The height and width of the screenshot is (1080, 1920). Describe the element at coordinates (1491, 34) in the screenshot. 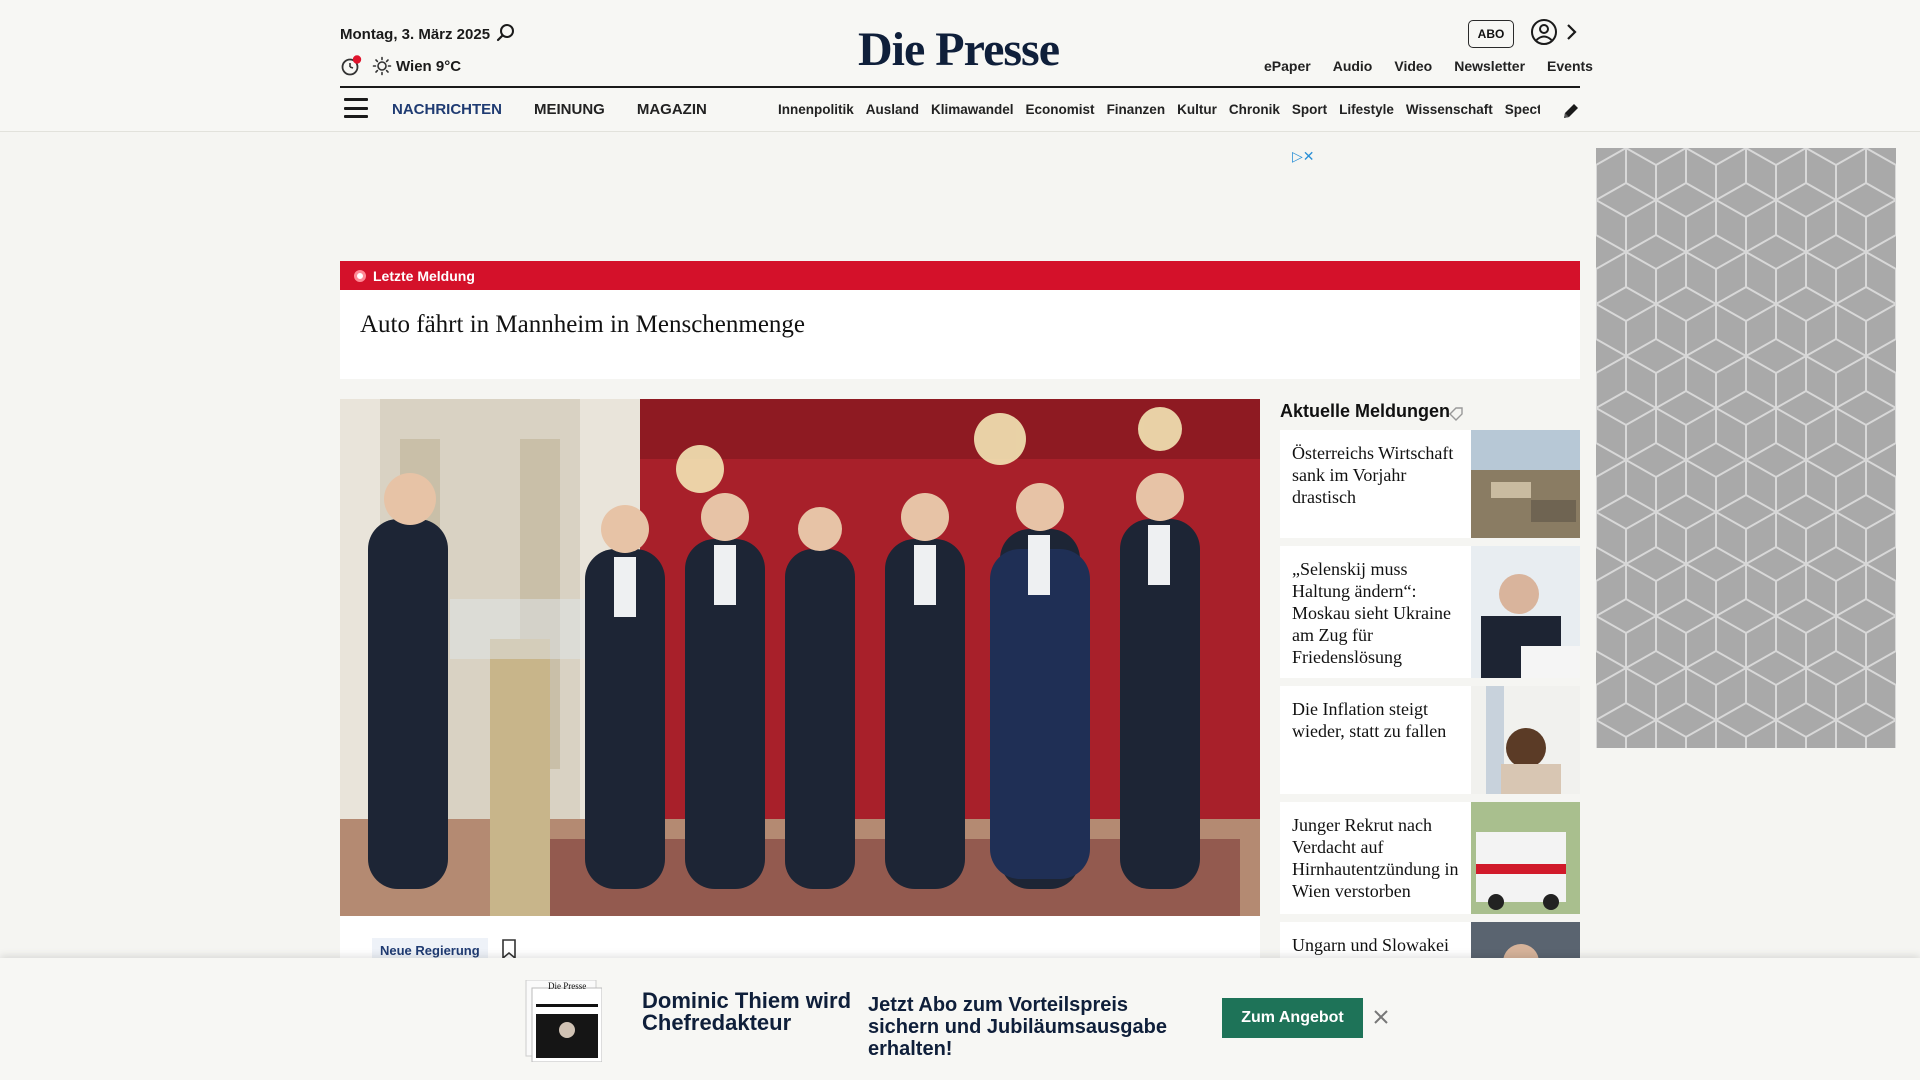

I see `abo-button: ABO` at that location.